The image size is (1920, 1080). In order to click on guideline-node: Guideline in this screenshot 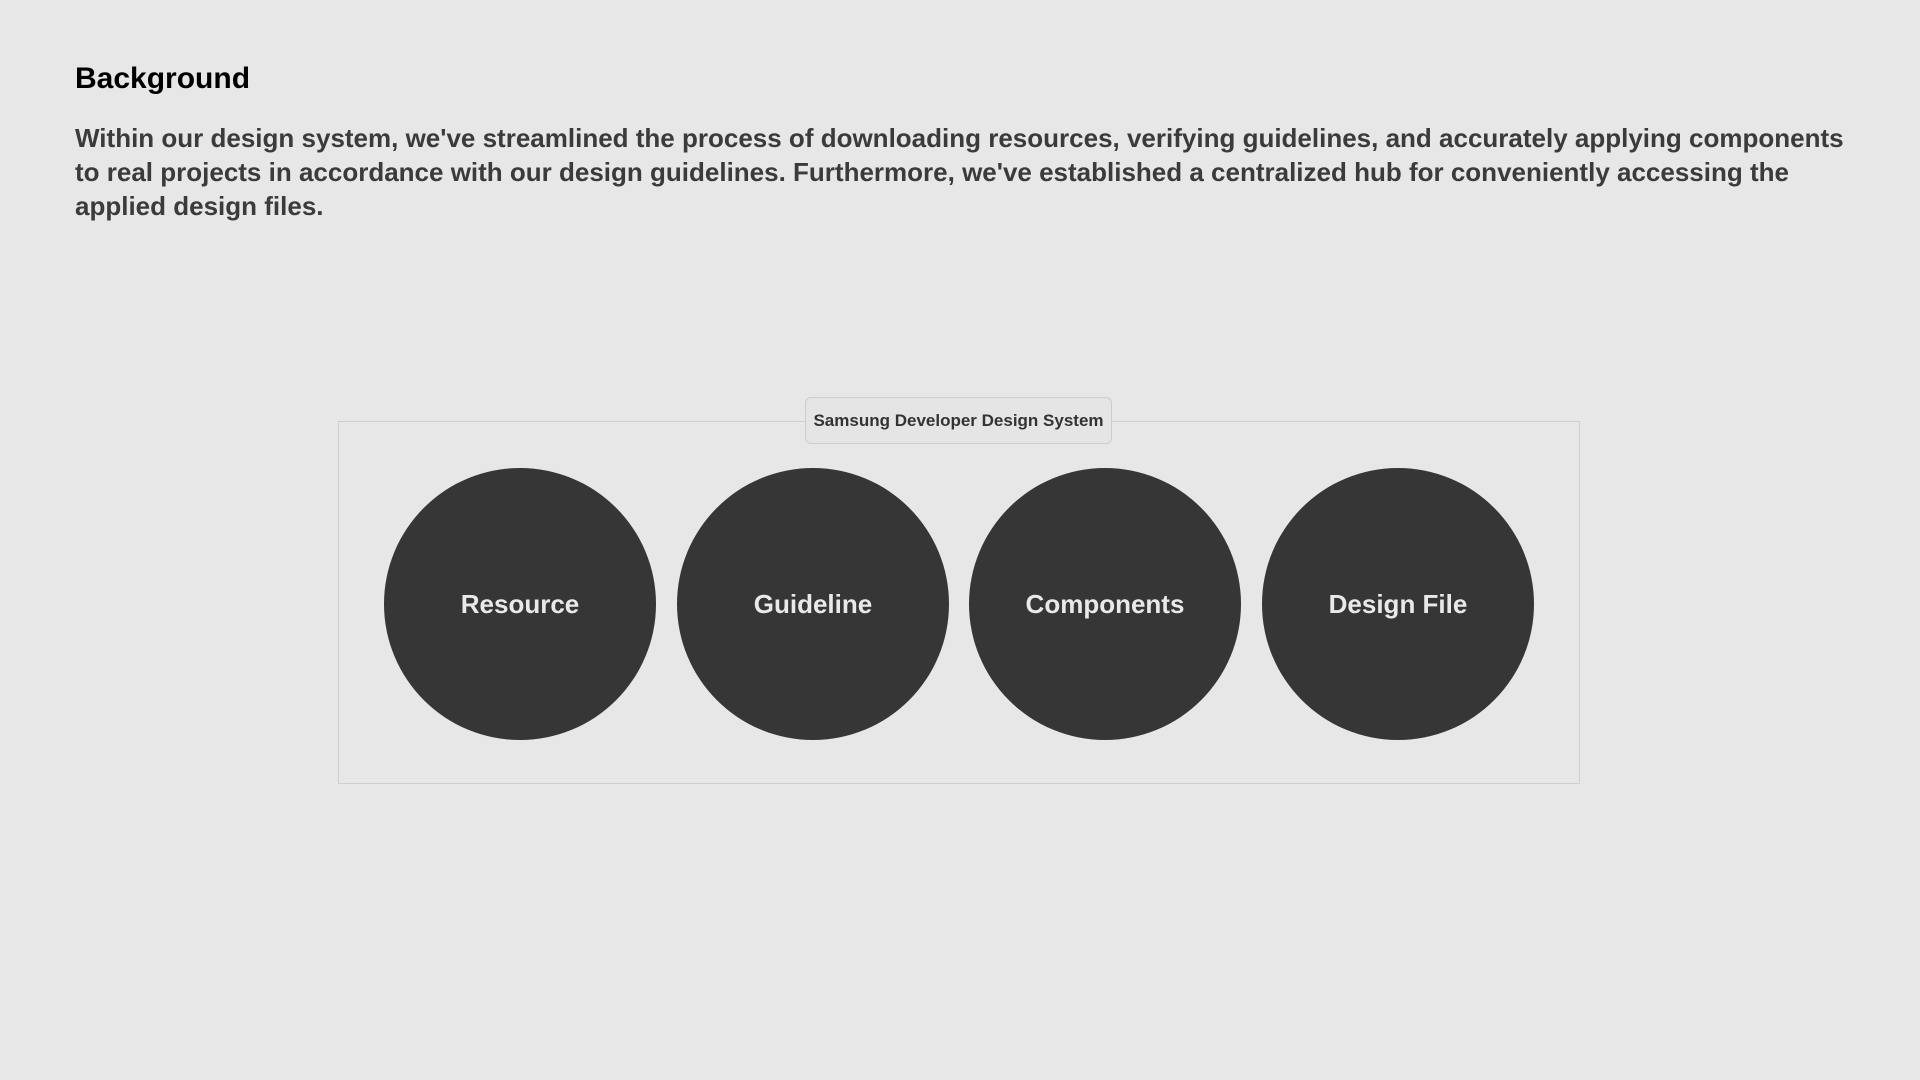, I will do `click(813, 604)`.